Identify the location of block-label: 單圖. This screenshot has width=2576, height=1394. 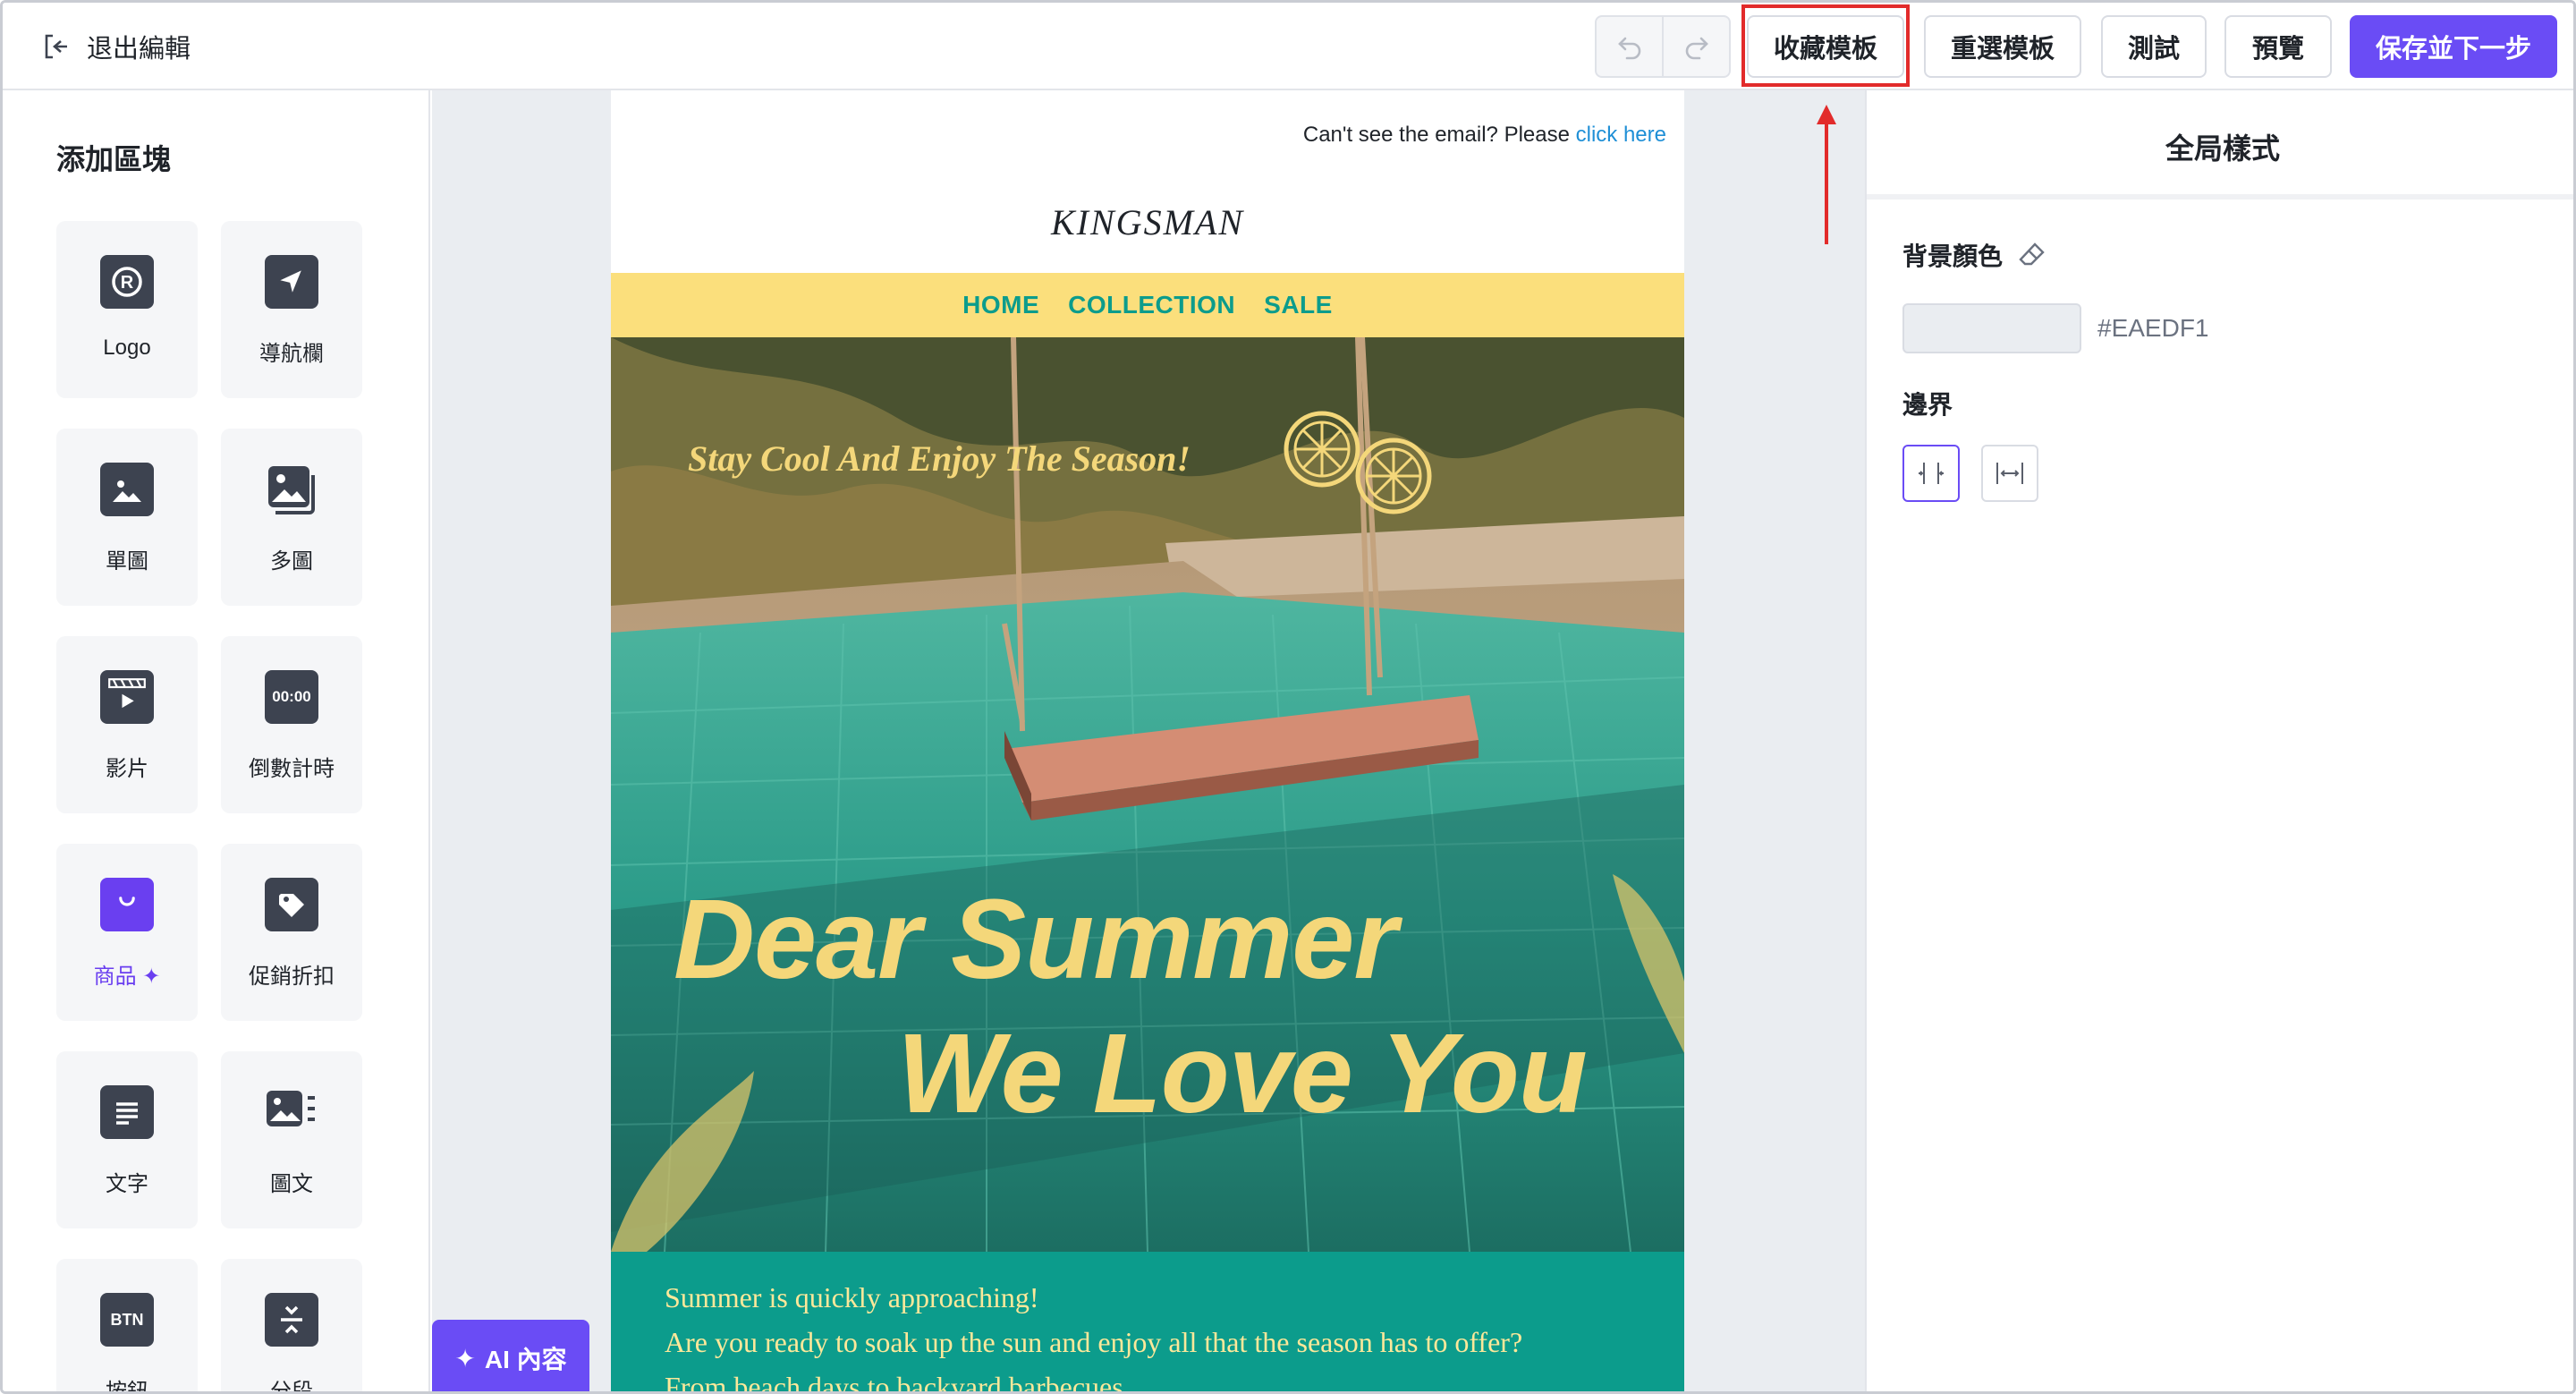
(127, 562).